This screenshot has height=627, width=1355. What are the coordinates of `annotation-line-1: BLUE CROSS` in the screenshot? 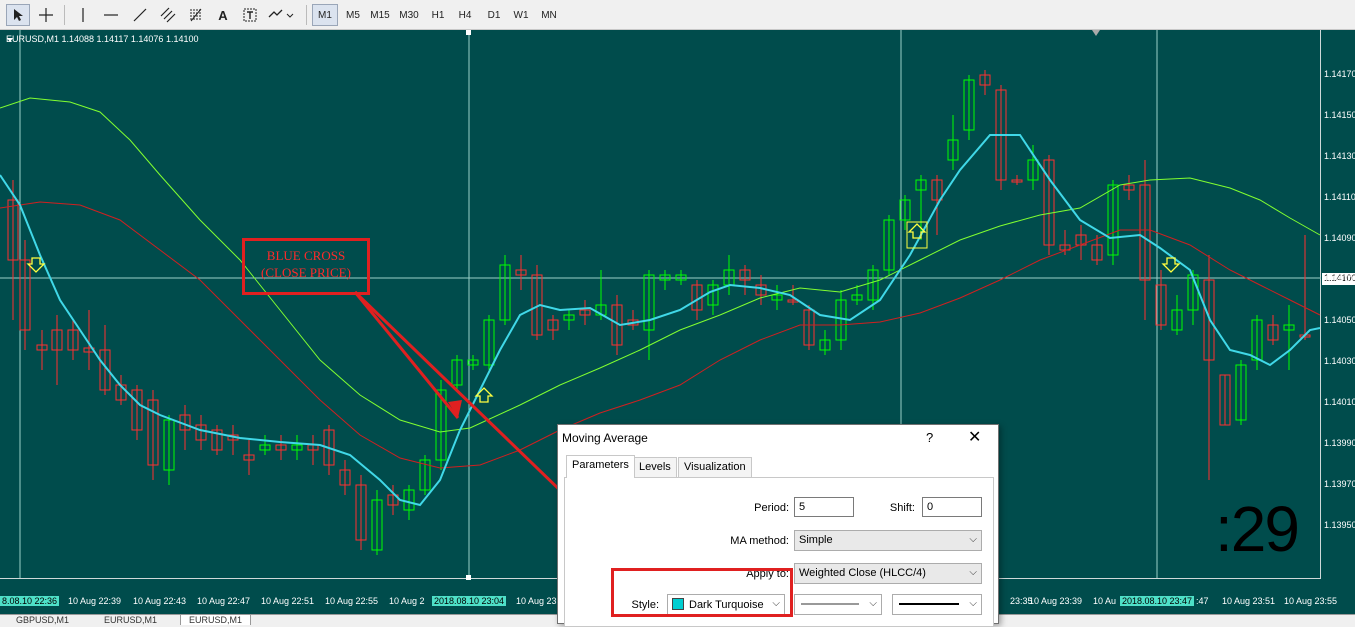 It's located at (306, 255).